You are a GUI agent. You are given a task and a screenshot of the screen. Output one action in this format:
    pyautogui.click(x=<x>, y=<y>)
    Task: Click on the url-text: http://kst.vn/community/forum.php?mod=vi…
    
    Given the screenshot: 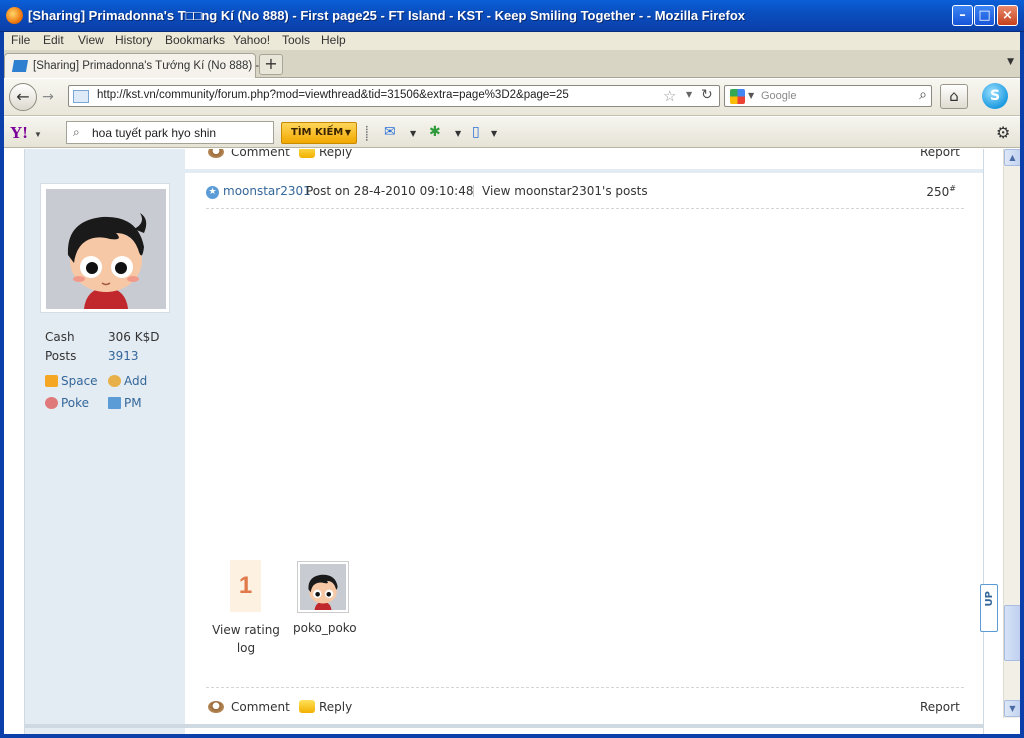 What is the action you would take?
    pyautogui.click(x=333, y=95)
    